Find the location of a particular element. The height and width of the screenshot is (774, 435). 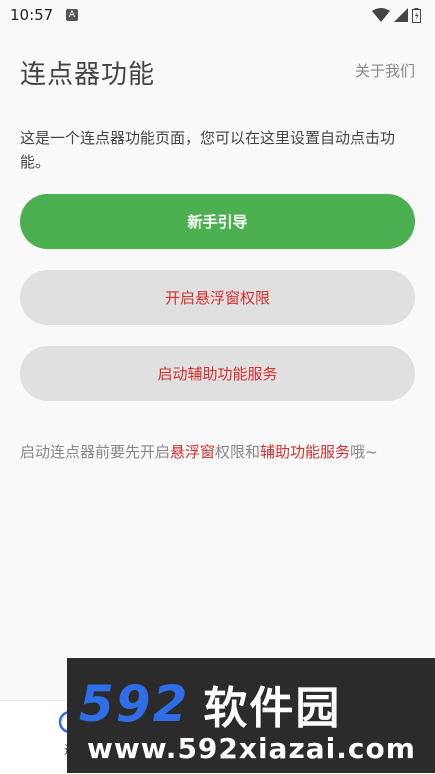

hint-highlight-accessibility: 辅助功能服务 is located at coordinates (305, 452).